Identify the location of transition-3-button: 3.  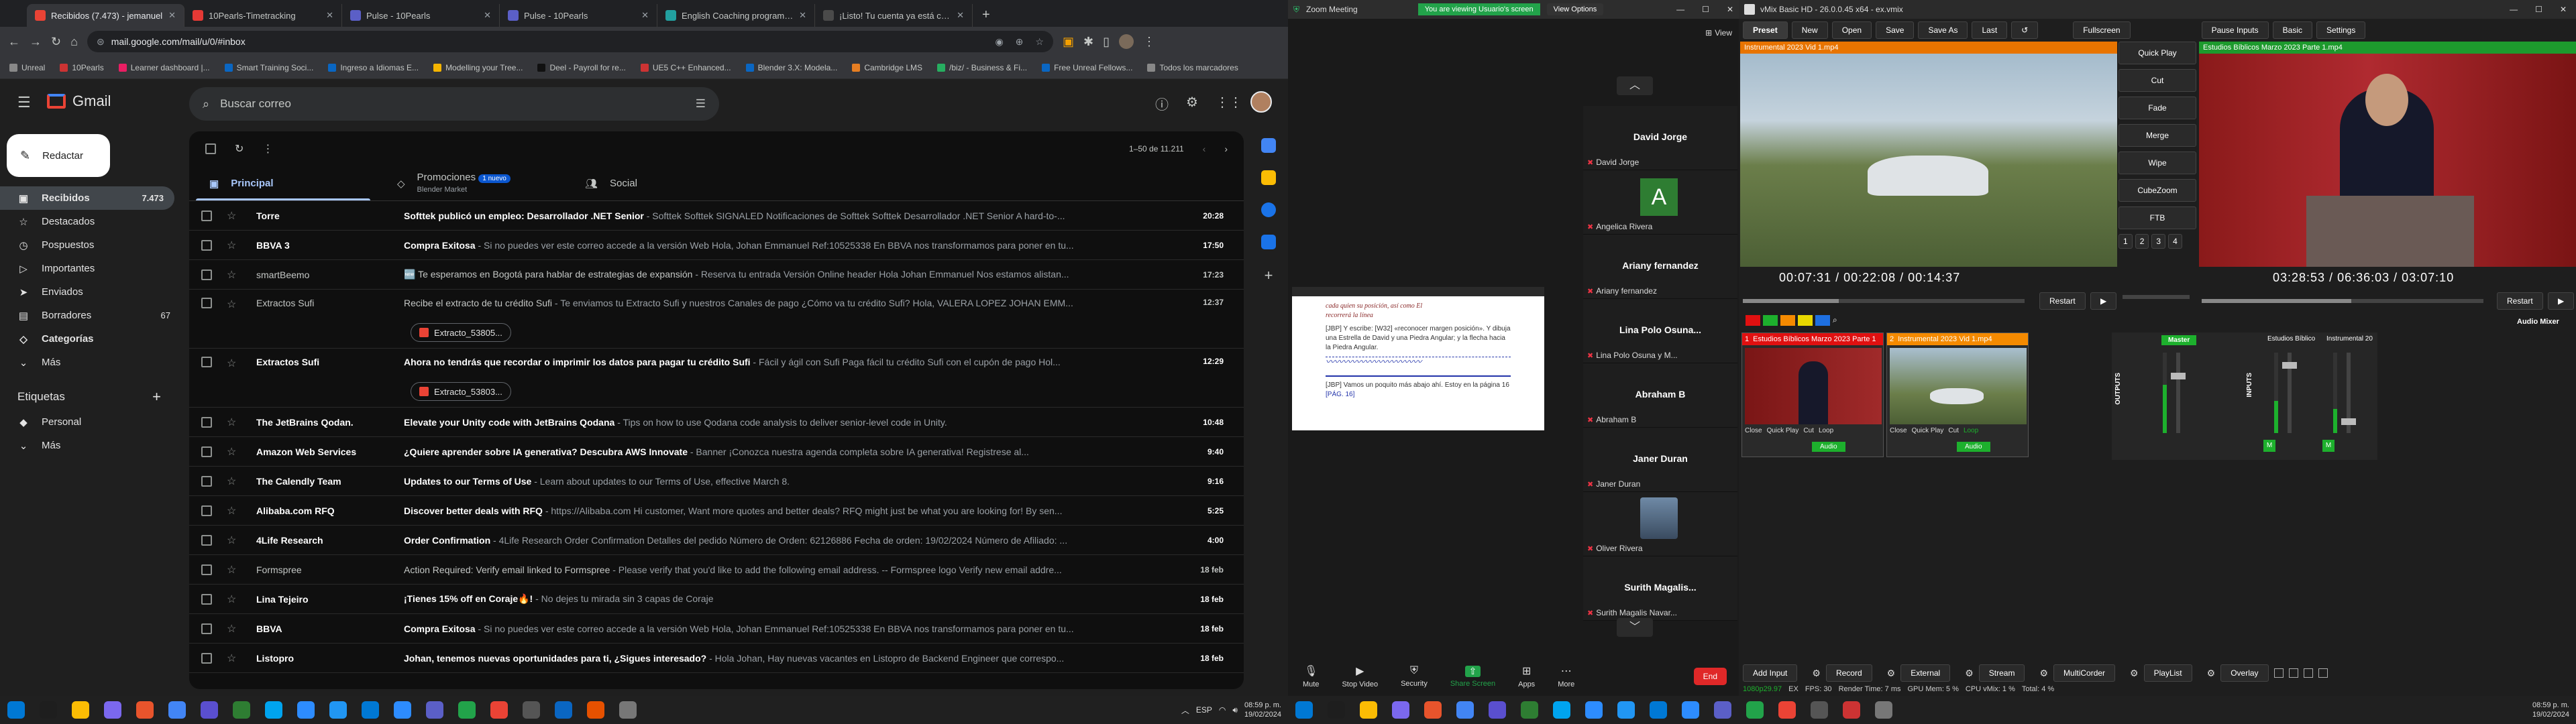
(2158, 241).